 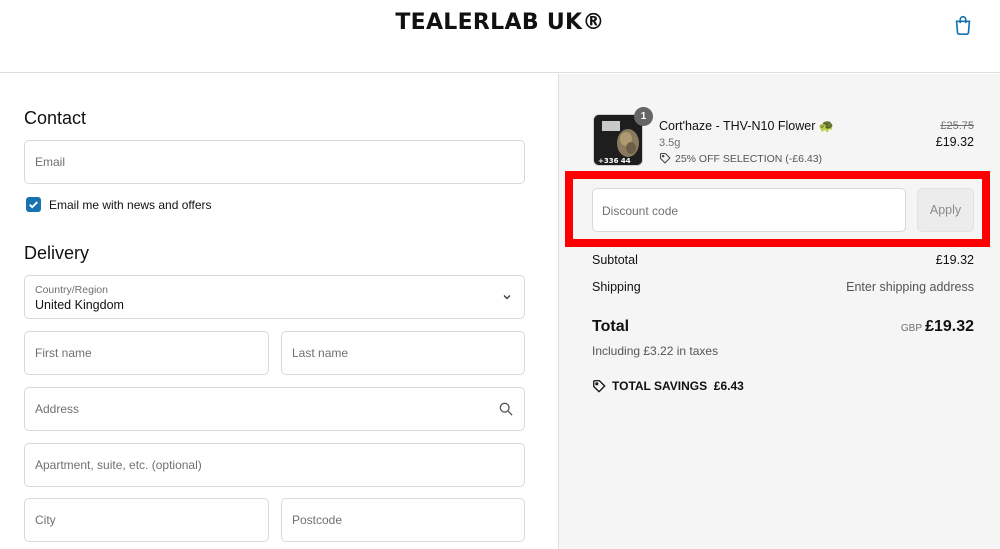 I want to click on newsletter-label: Email me with news and offers, so click(x=130, y=205).